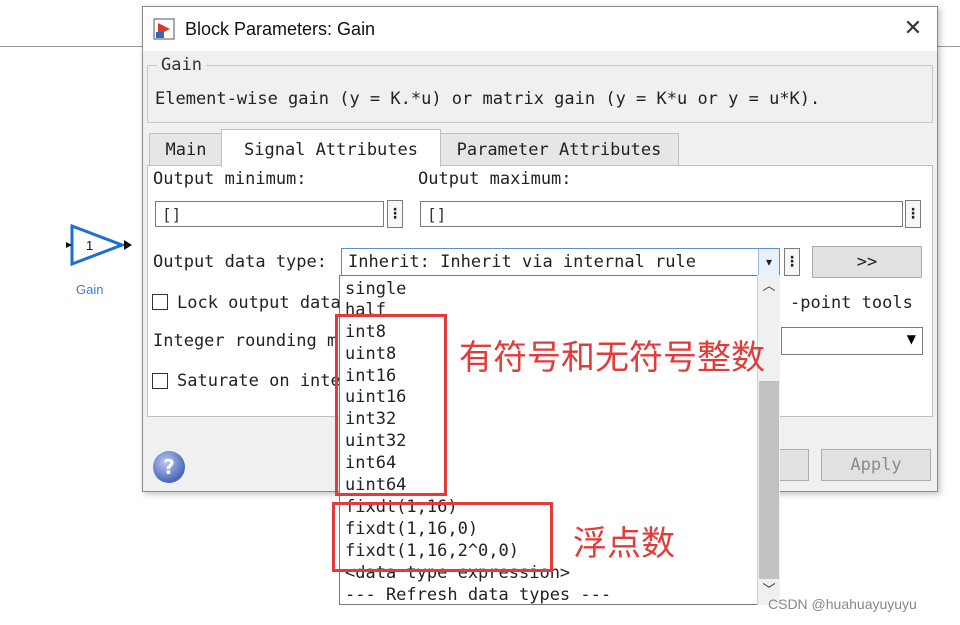  Describe the element at coordinates (842, 604) in the screenshot. I see `watermark: CSDN @huahuayuyuyu` at that location.